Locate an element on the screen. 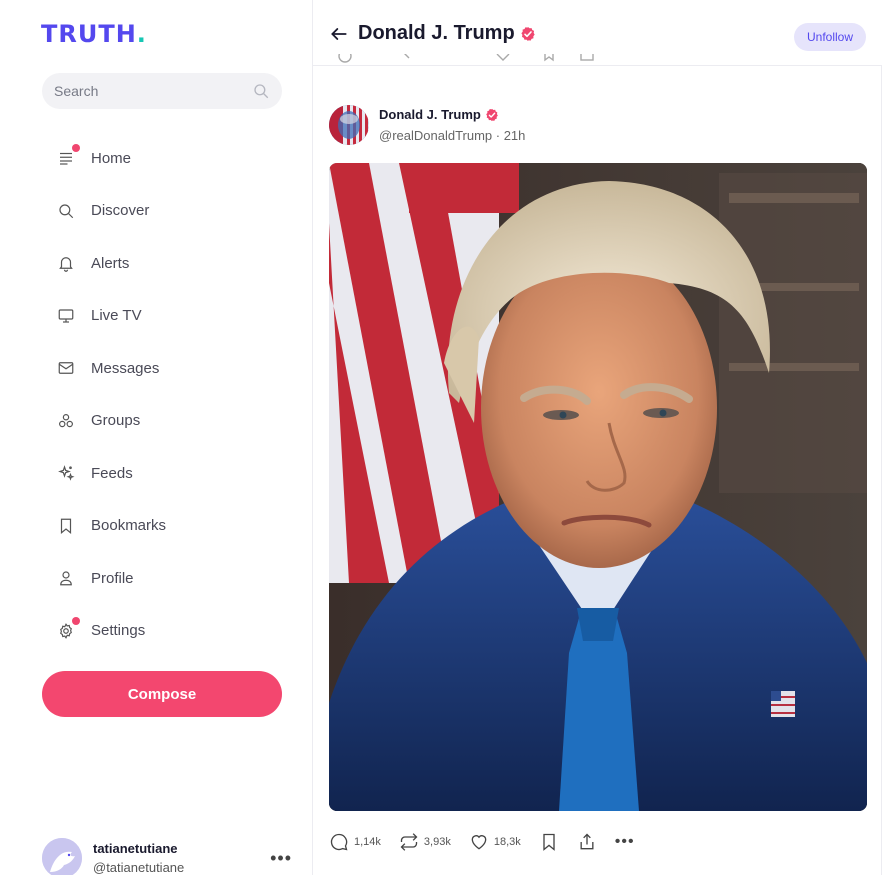 The width and height of the screenshot is (896, 875). header-title-wrap: Donald J. Trump is located at coordinates (447, 33).